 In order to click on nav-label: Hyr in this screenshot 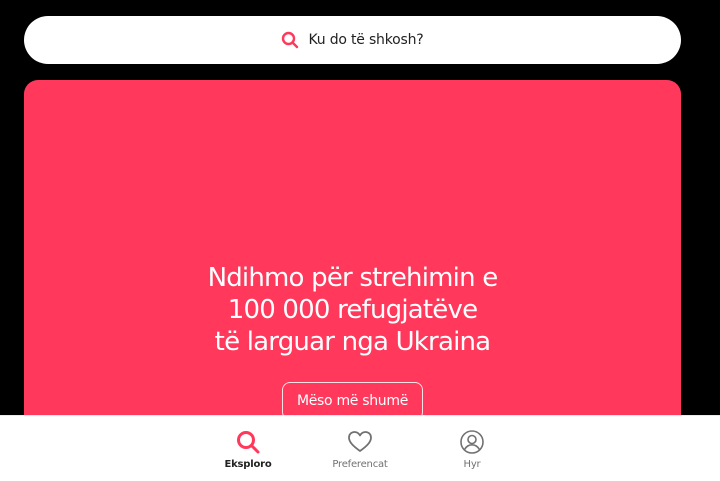, I will do `click(472, 464)`.